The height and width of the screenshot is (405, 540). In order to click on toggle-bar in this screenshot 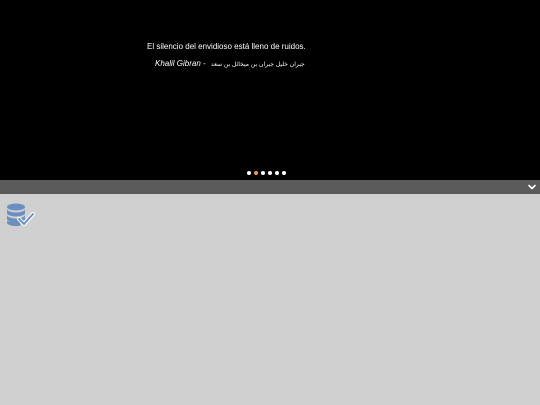, I will do `click(270, 187)`.